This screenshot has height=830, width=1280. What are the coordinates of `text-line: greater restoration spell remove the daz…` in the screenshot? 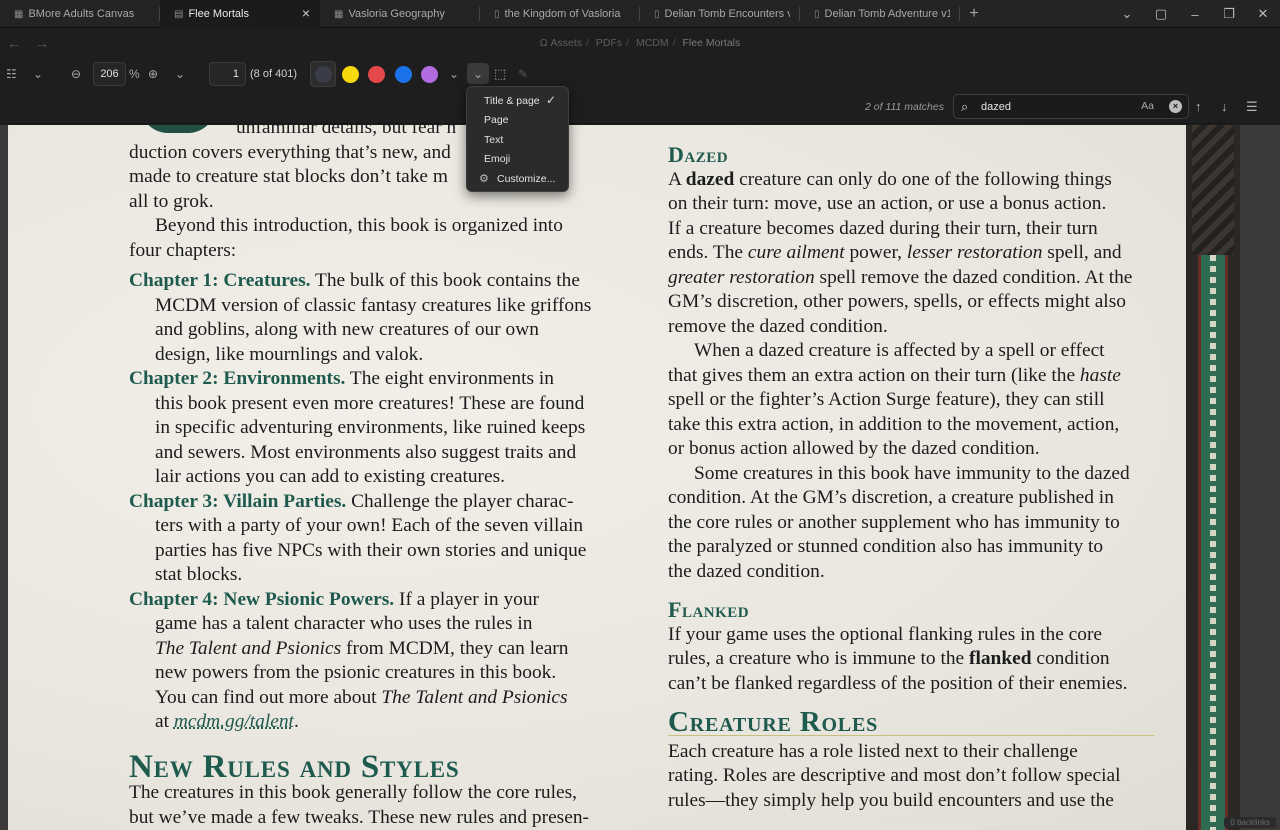 It's located at (900, 277).